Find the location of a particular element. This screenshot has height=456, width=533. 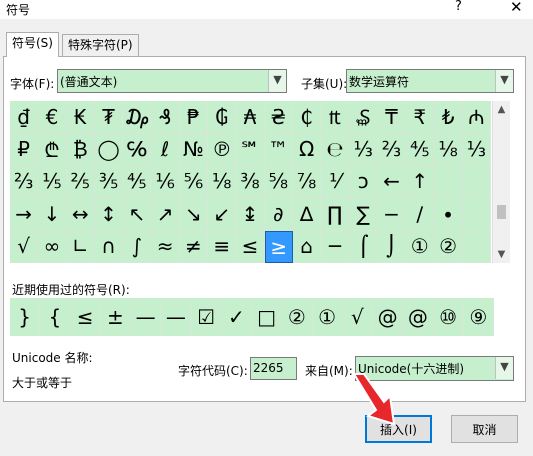

symbol-cell: ₶ is located at coordinates (335, 117).